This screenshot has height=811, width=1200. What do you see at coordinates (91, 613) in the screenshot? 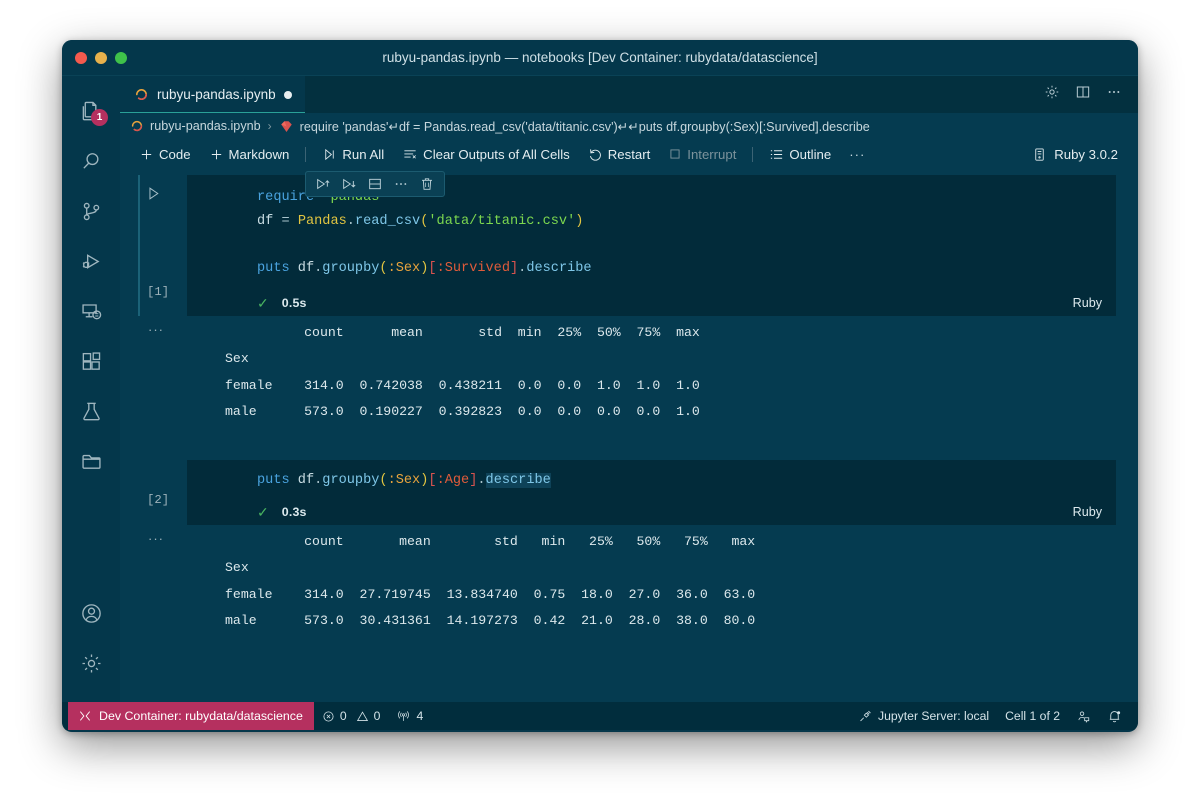
I see `sidebar-item-accounts` at bounding box center [91, 613].